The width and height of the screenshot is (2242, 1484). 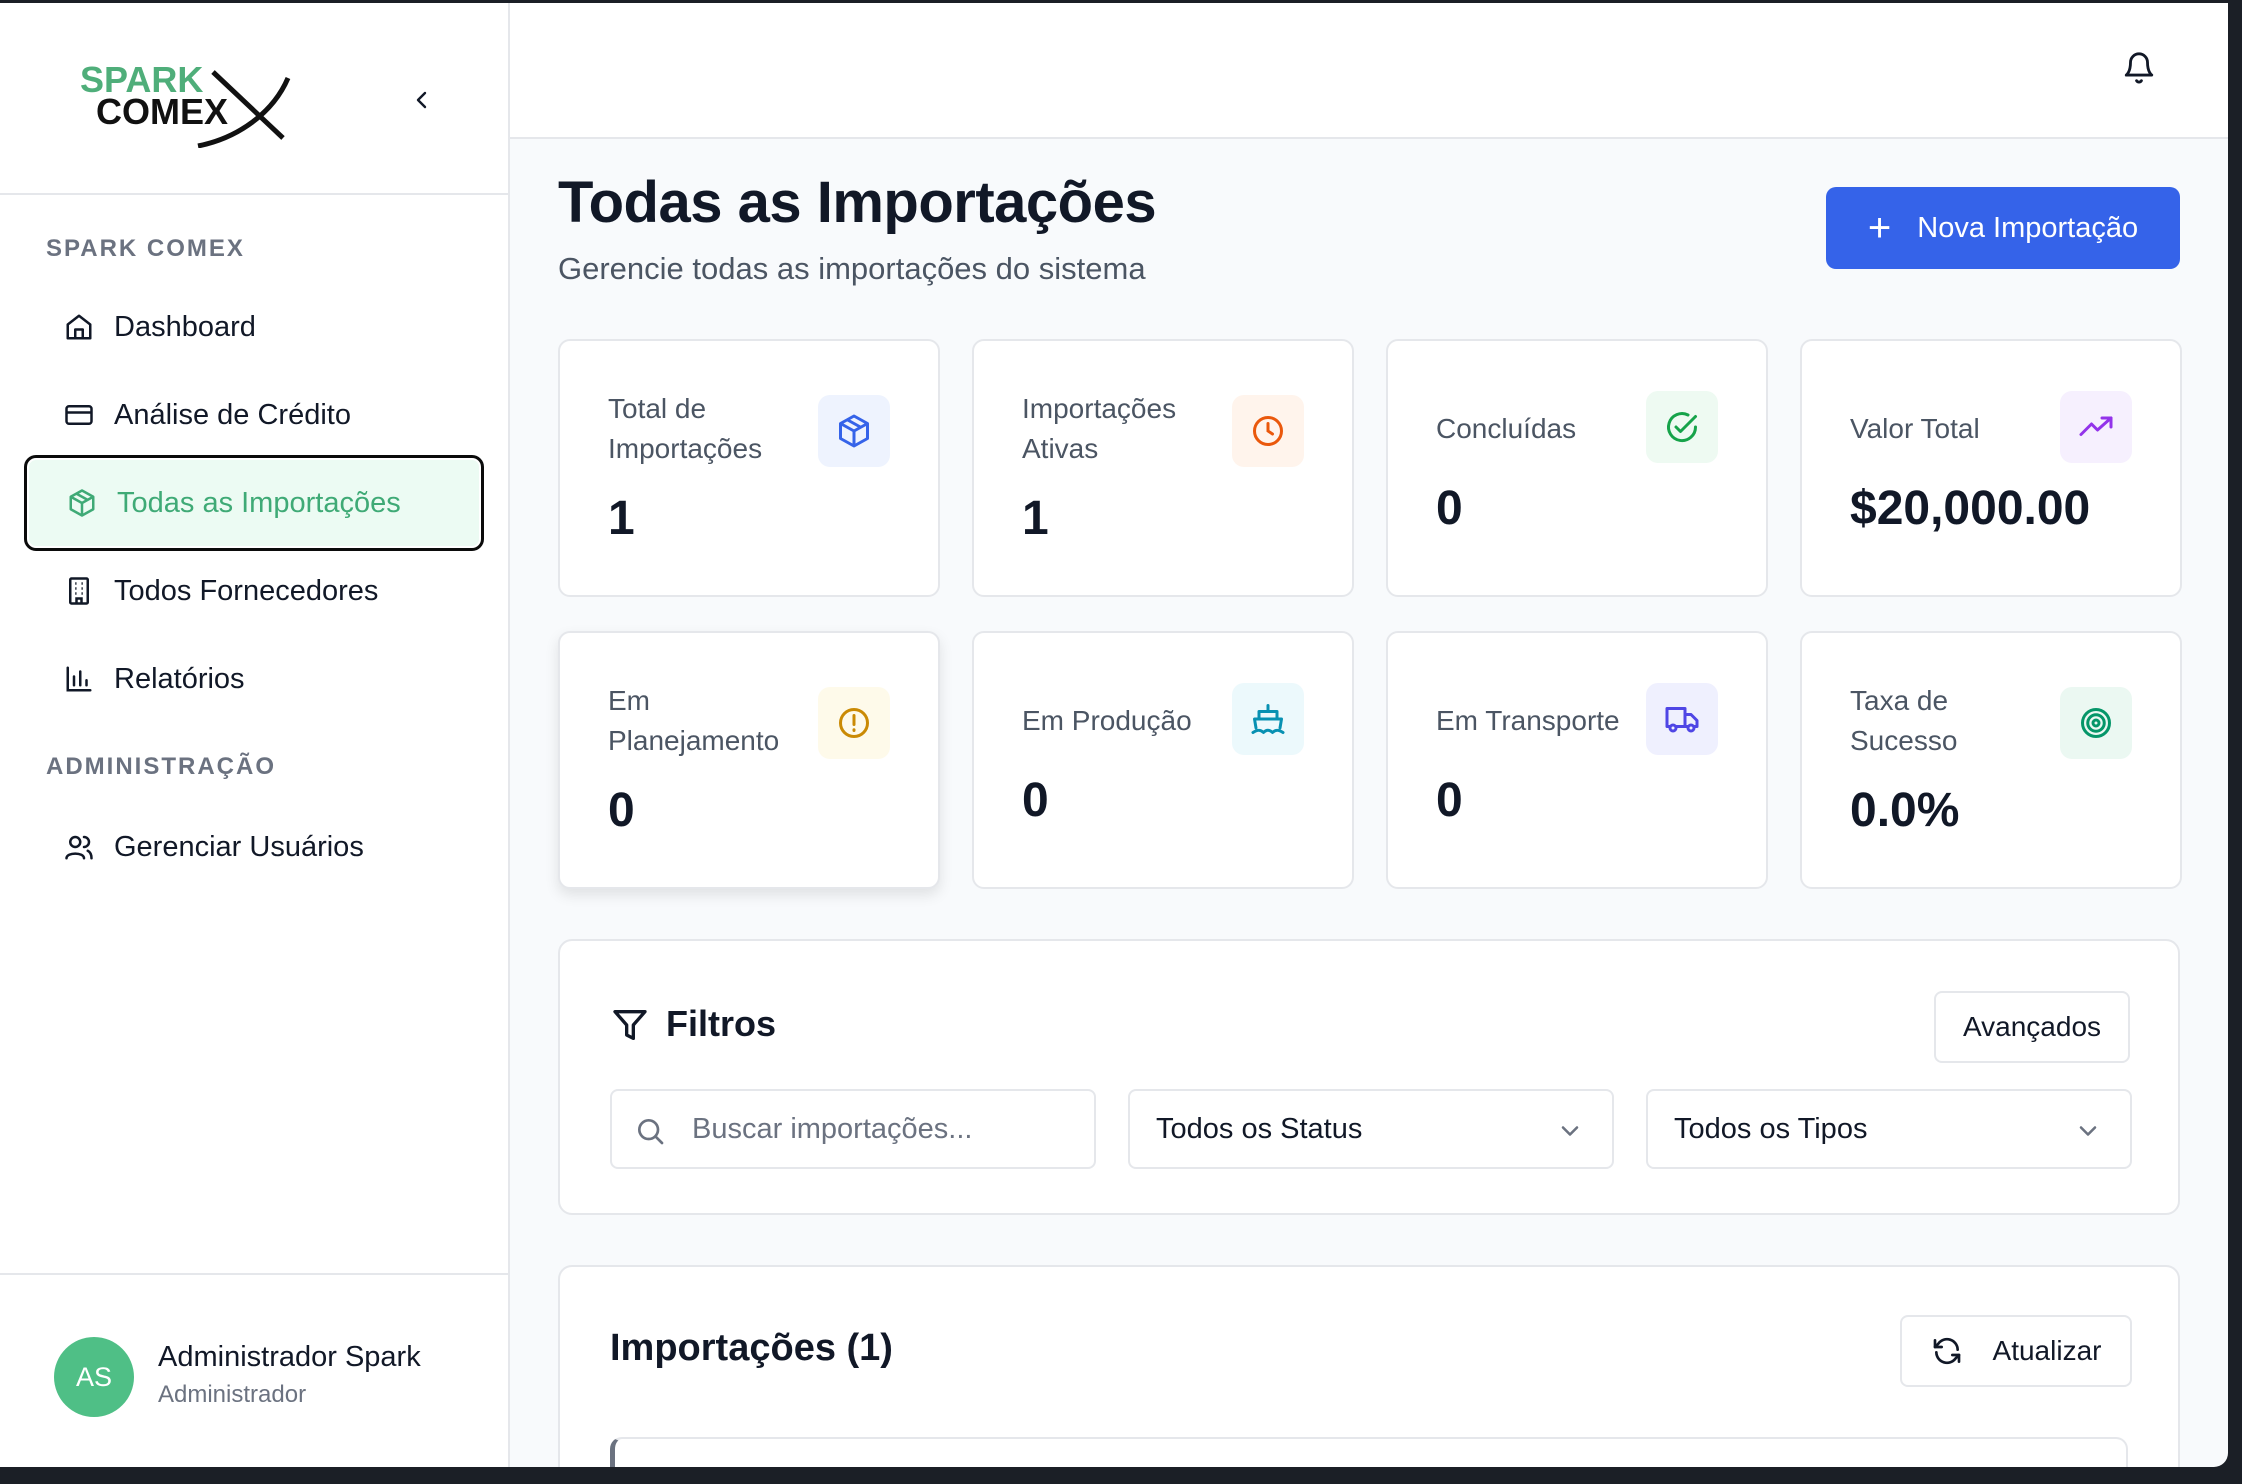 I want to click on sidebar-item-dashboard: Dashboard, so click(x=254, y=327).